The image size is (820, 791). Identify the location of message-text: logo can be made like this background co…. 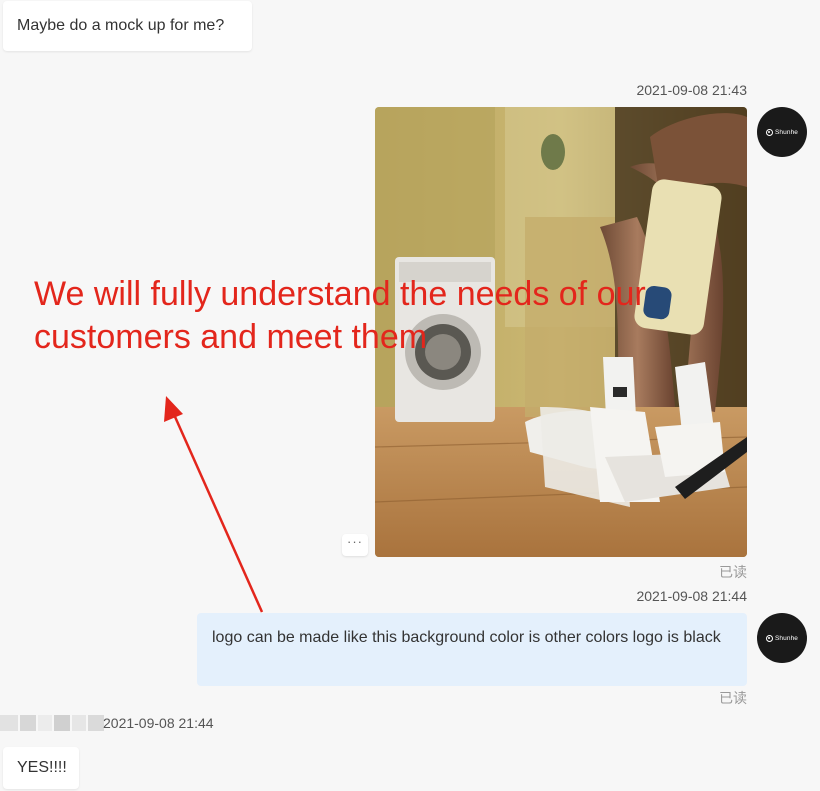
(466, 637).